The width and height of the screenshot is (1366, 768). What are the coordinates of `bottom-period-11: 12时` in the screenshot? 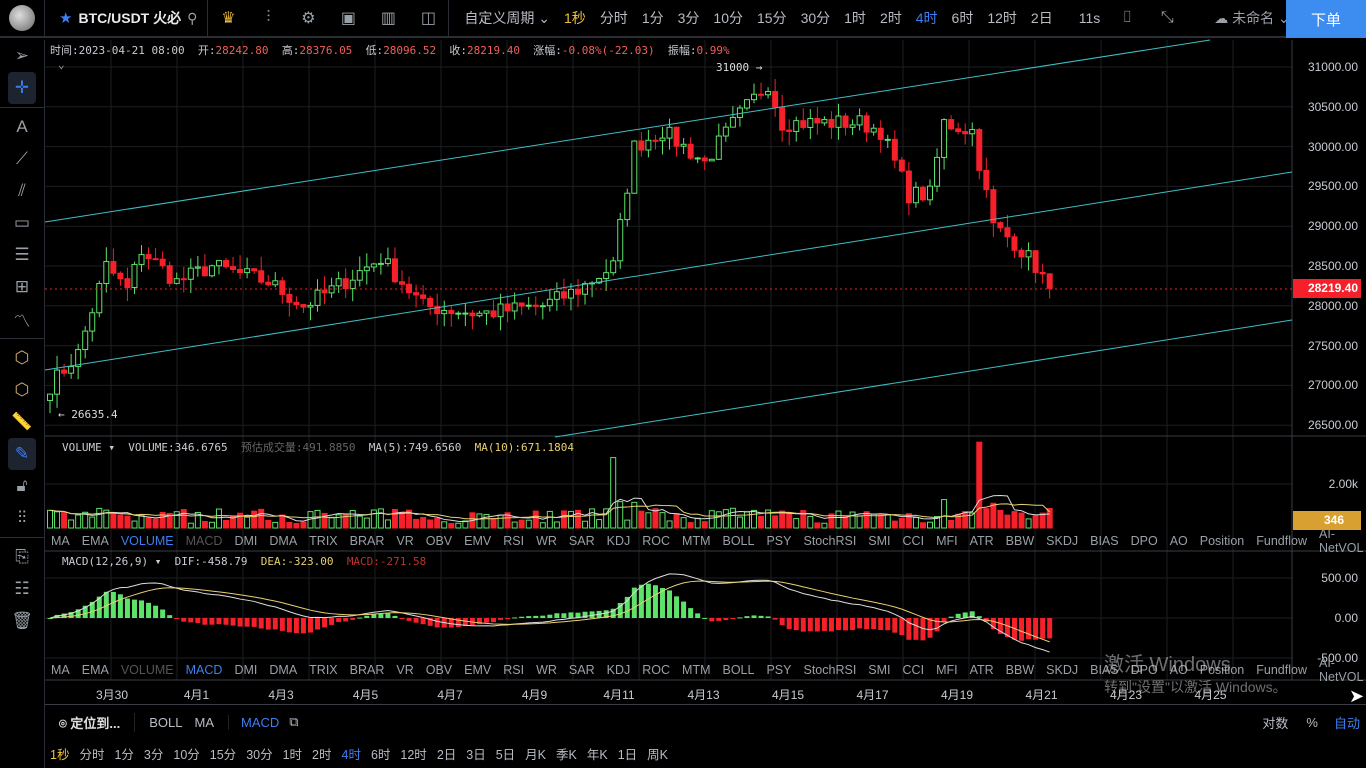 It's located at (413, 753).